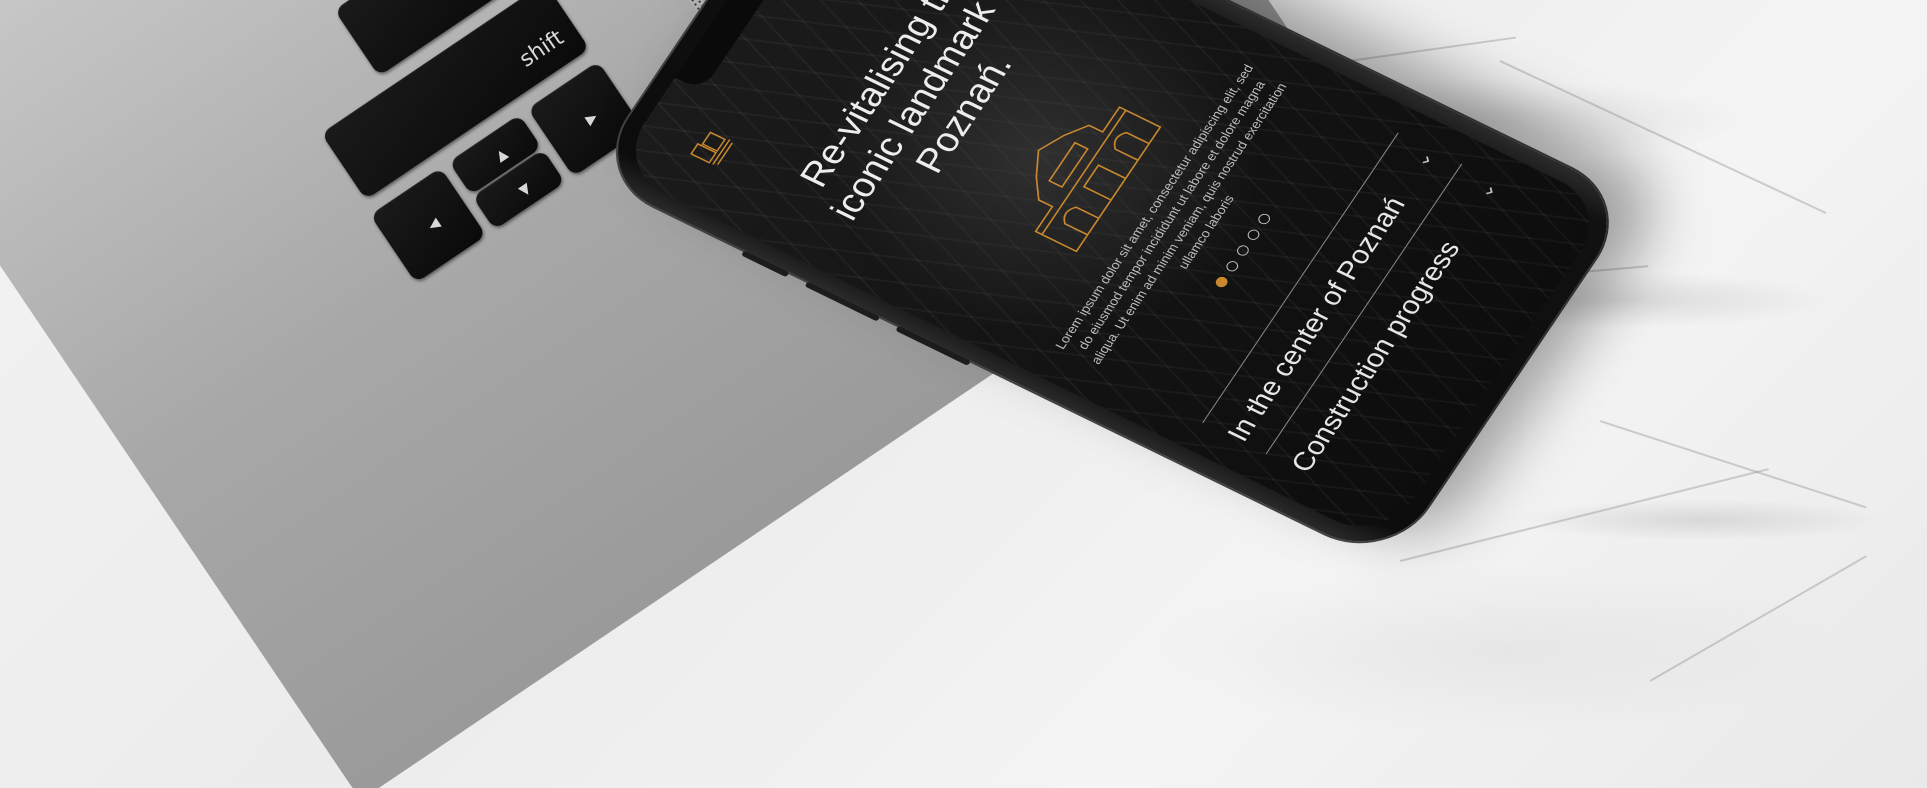 The image size is (1927, 788). What do you see at coordinates (591, 118) in the screenshot?
I see `arrow-right-icon: ▶` at bounding box center [591, 118].